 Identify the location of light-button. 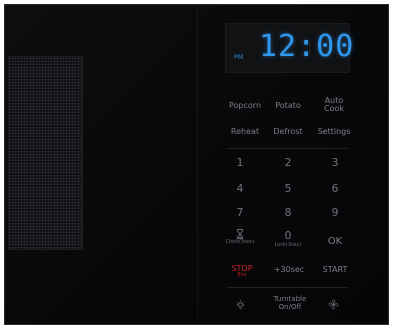
(241, 304).